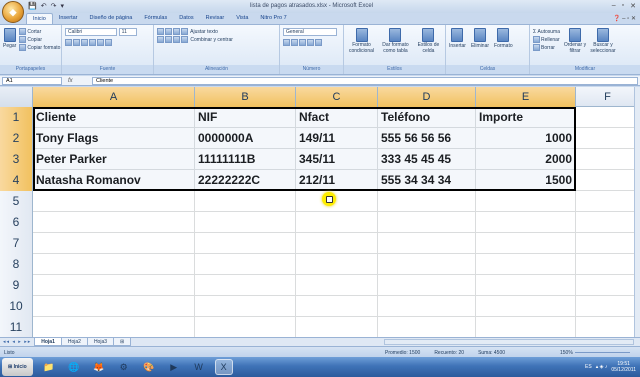 The height and width of the screenshot is (377, 640). What do you see at coordinates (608, 306) in the screenshot?
I see `cell-f10` at bounding box center [608, 306].